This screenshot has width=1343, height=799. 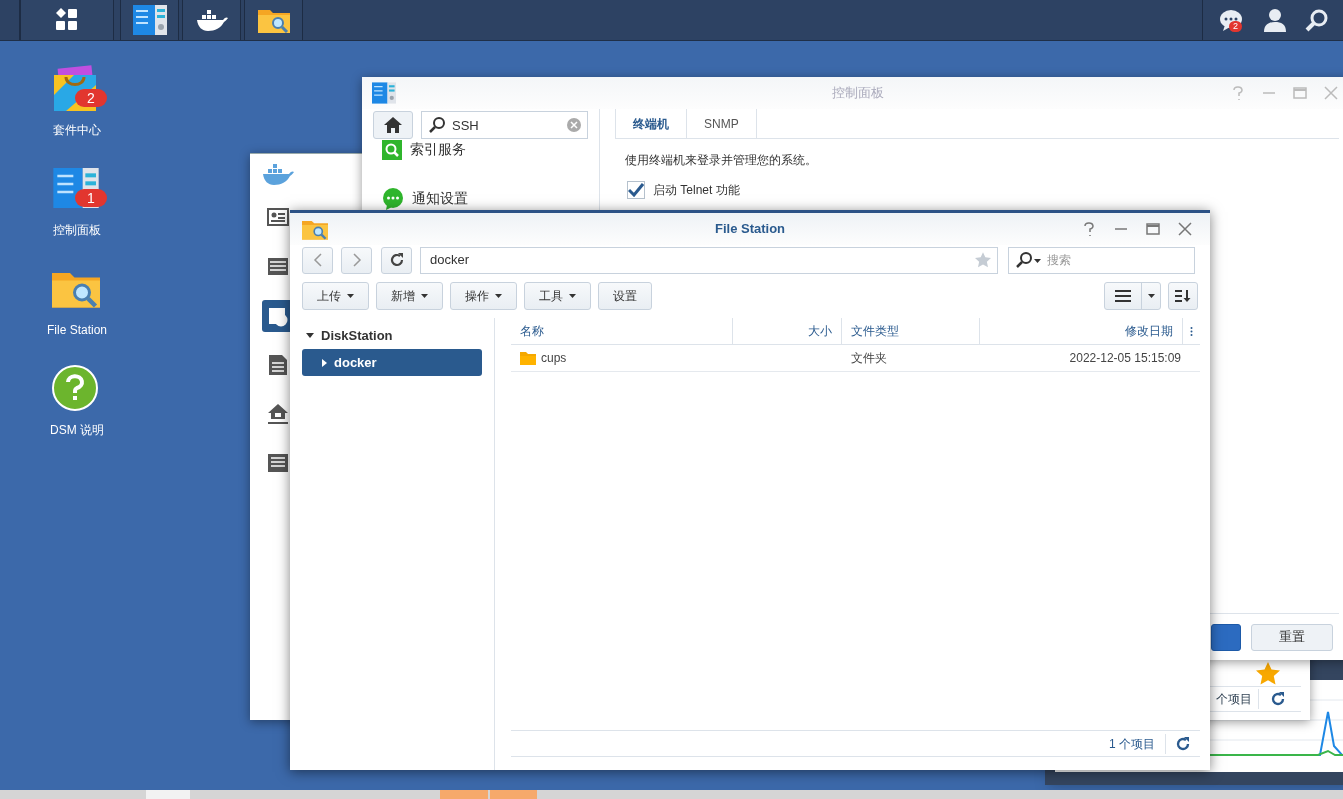 What do you see at coordinates (91, 198) in the screenshot?
I see `notification-badge: 1` at bounding box center [91, 198].